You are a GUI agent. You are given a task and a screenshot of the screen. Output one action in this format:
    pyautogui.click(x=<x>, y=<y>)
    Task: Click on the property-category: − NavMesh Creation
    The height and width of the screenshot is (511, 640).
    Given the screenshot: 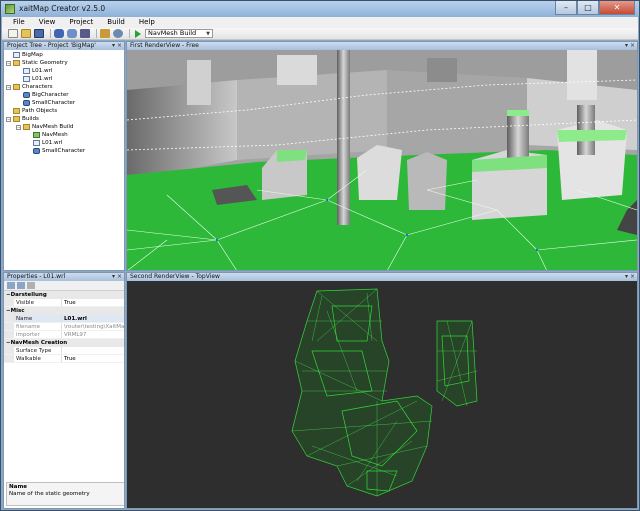 What is the action you would take?
    pyautogui.click(x=64, y=343)
    